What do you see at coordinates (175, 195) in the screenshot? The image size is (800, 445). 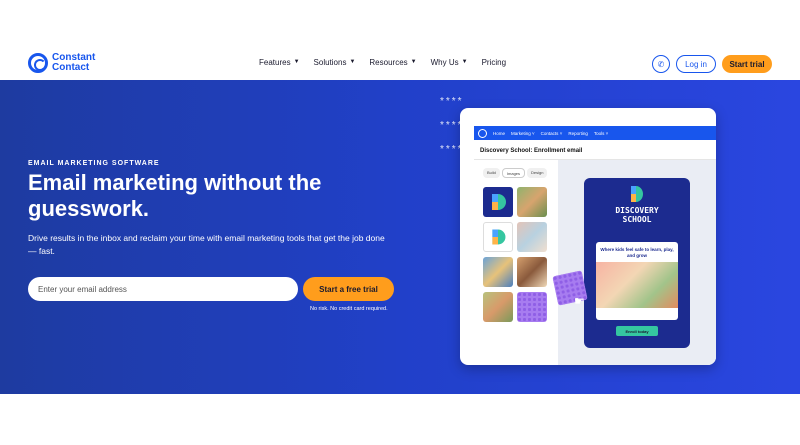 I see `hero-headline: Email marketing without the guesswork.` at bounding box center [175, 195].